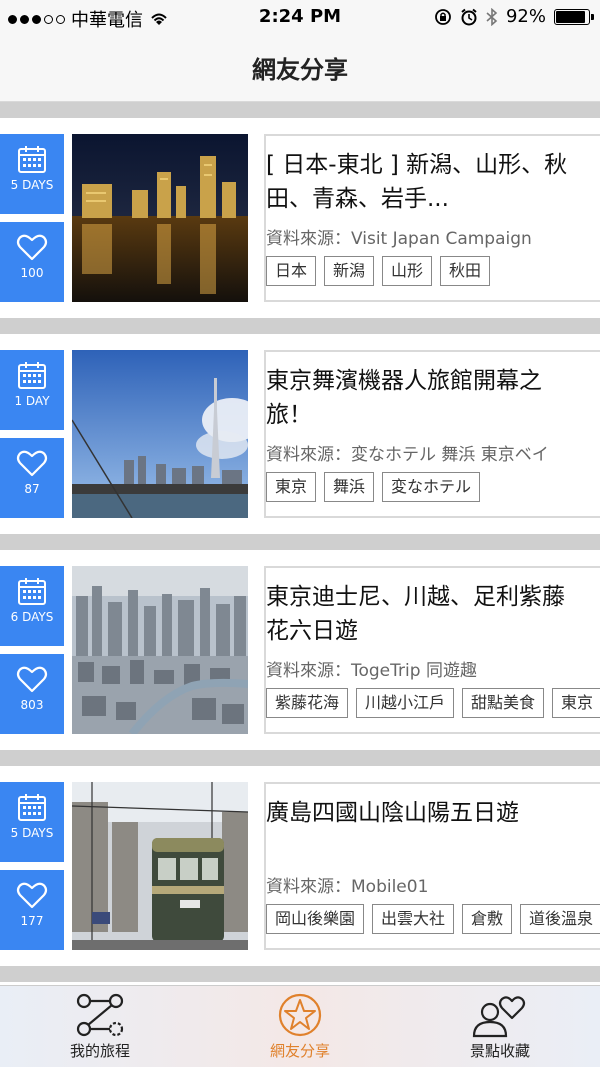 Image resolution: width=600 pixels, height=1067 pixels. What do you see at coordinates (525, 16) in the screenshot?
I see `battery-percent: 92%` at bounding box center [525, 16].